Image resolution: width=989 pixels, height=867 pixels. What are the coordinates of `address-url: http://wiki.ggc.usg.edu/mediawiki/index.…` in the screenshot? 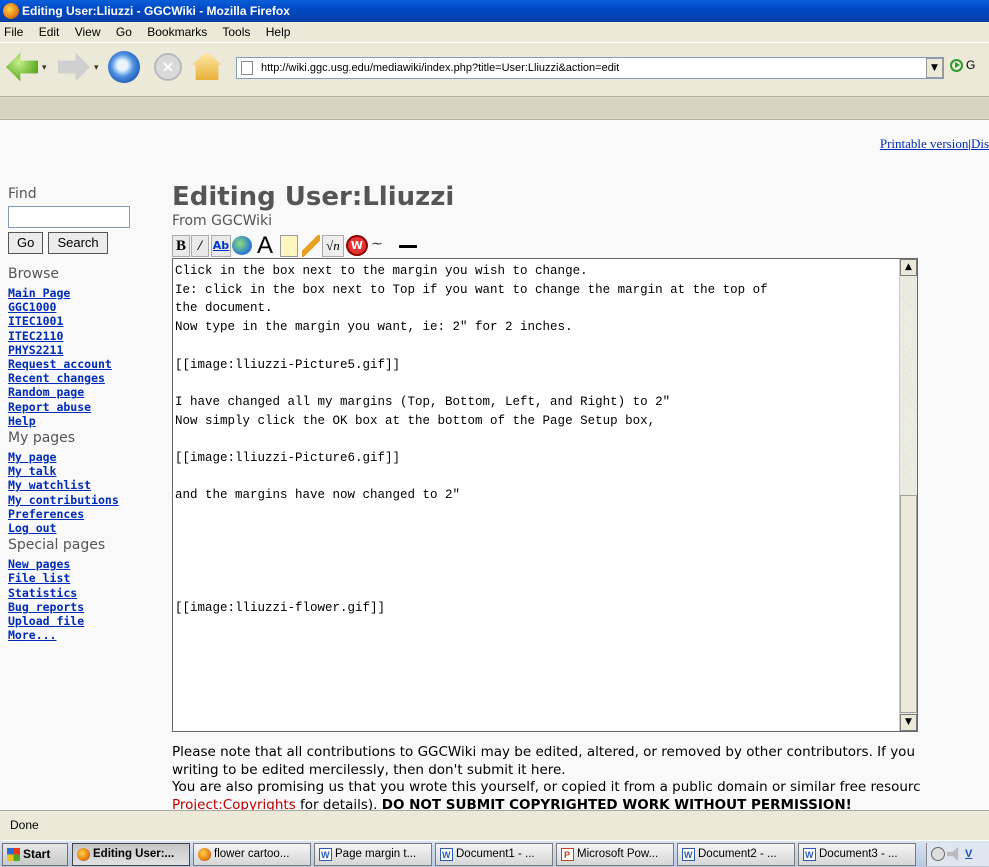 It's located at (440, 68).